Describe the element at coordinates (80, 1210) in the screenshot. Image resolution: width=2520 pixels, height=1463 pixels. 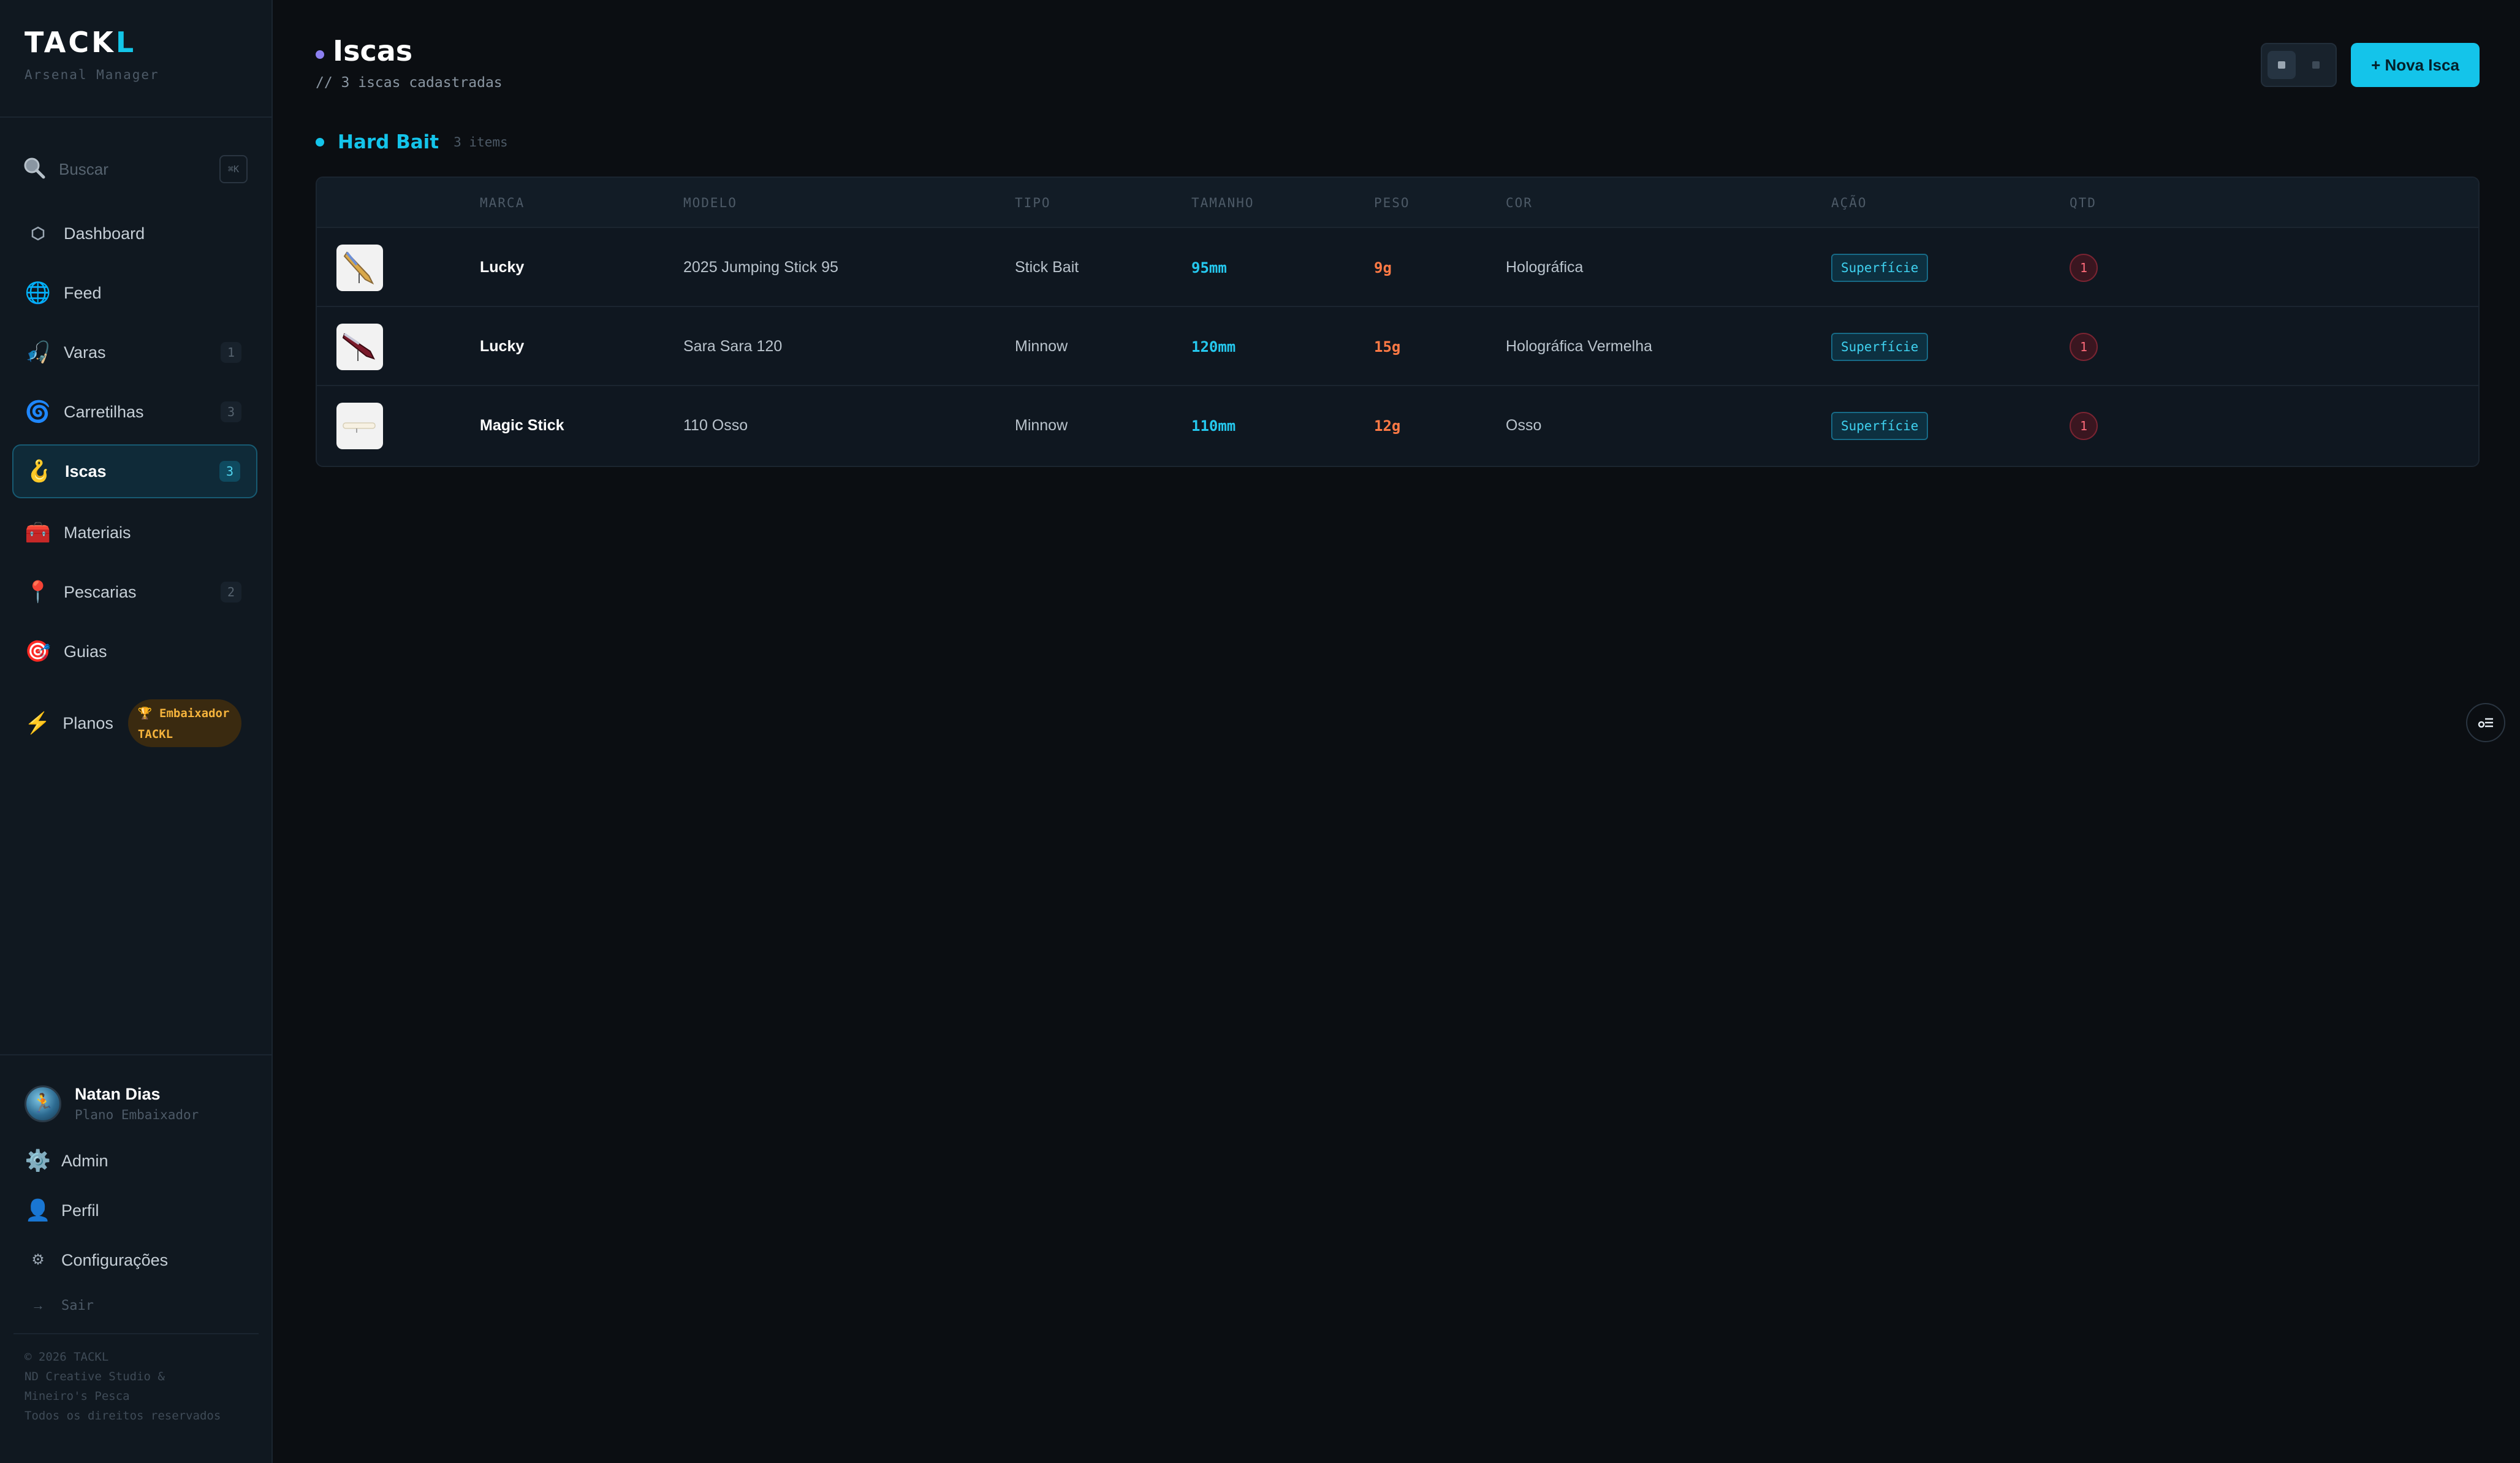
I see `sidebar-item-label: Perfil` at that location.